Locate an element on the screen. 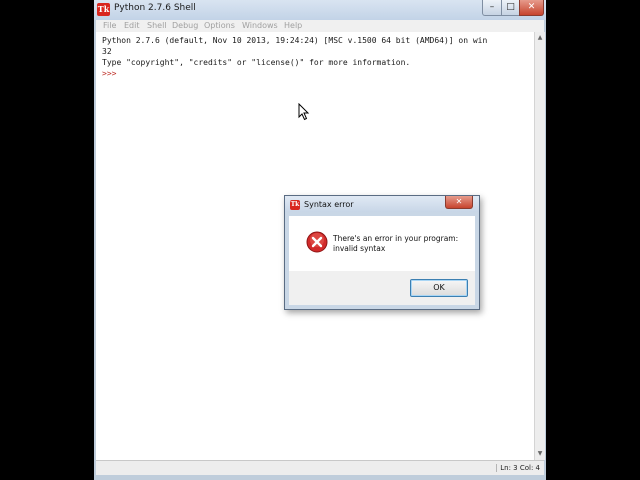  menu-shell: Shell is located at coordinates (157, 25).